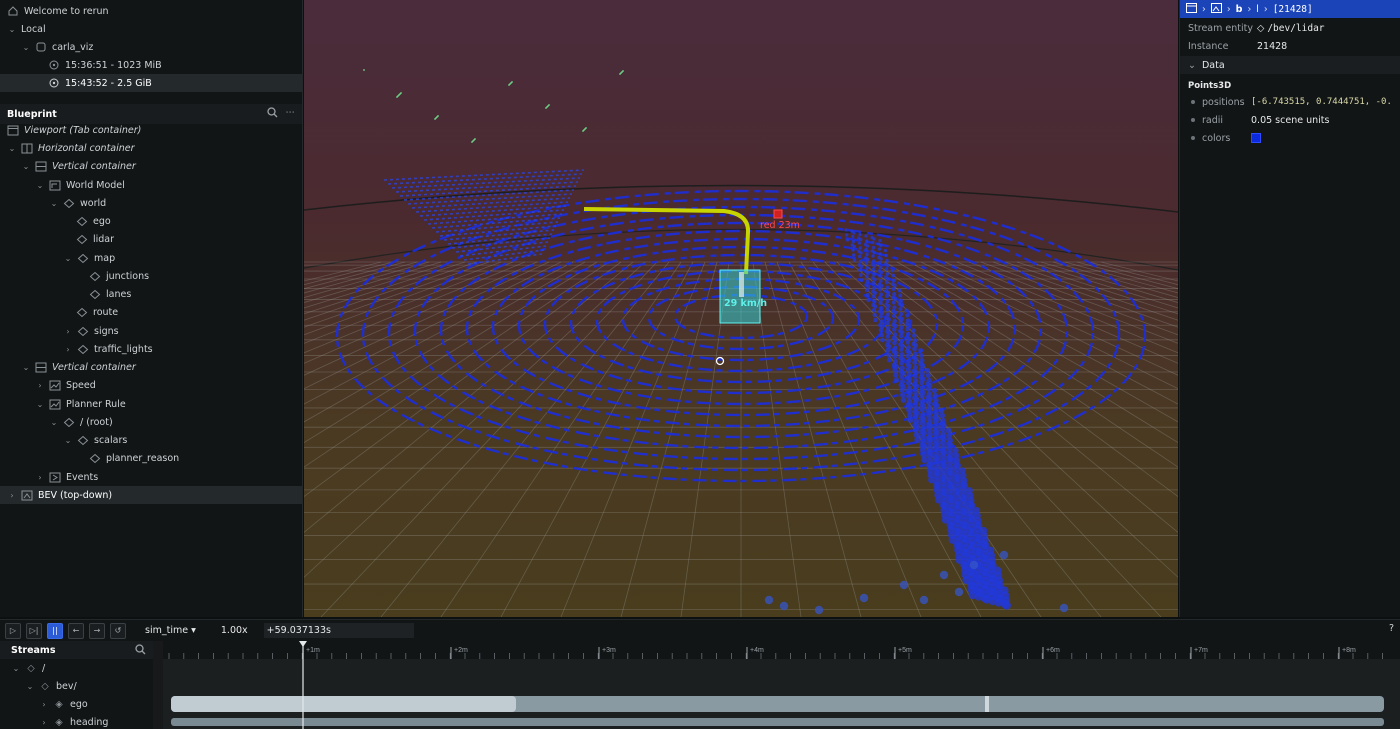 The image size is (1400, 729). What do you see at coordinates (1239, 9) in the screenshot?
I see `breadcrumb-bev: b` at bounding box center [1239, 9].